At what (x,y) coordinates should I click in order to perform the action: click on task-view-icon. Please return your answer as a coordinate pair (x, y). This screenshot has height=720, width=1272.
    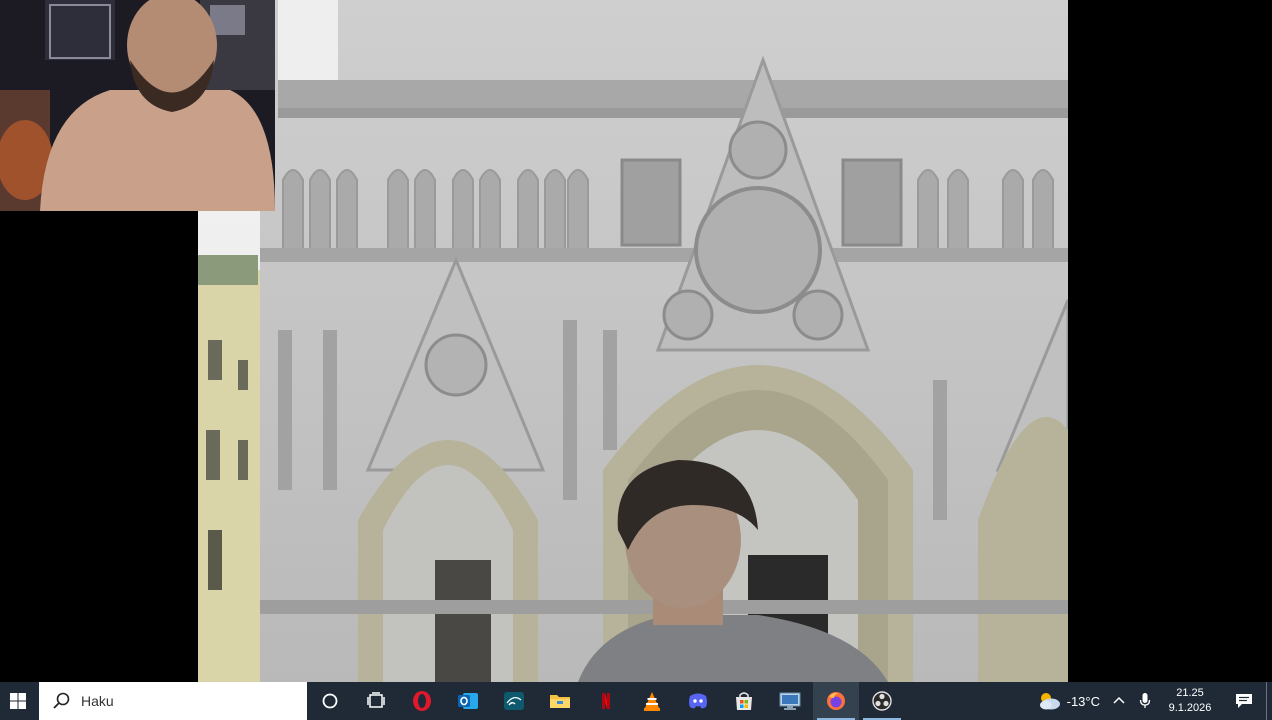
    Looking at the image, I should click on (376, 700).